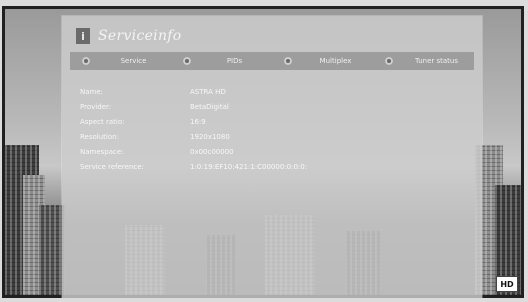 The height and width of the screenshot is (302, 528). I want to click on info-value: 0x00c00000, so click(212, 151).